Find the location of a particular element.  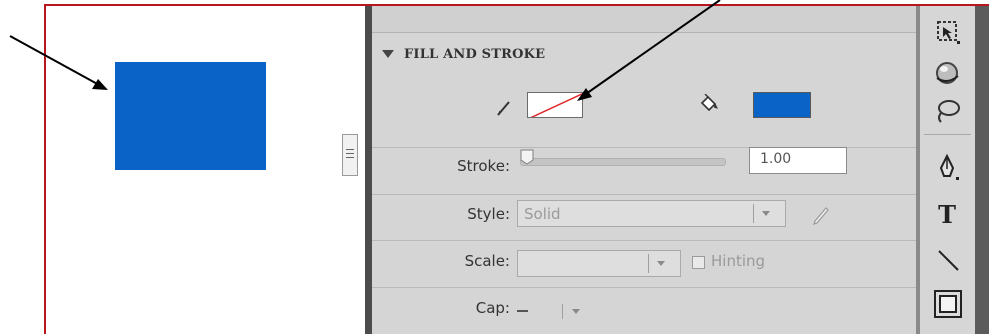

fill-and-stroke-header: FILL AND STROKE is located at coordinates (463, 54).